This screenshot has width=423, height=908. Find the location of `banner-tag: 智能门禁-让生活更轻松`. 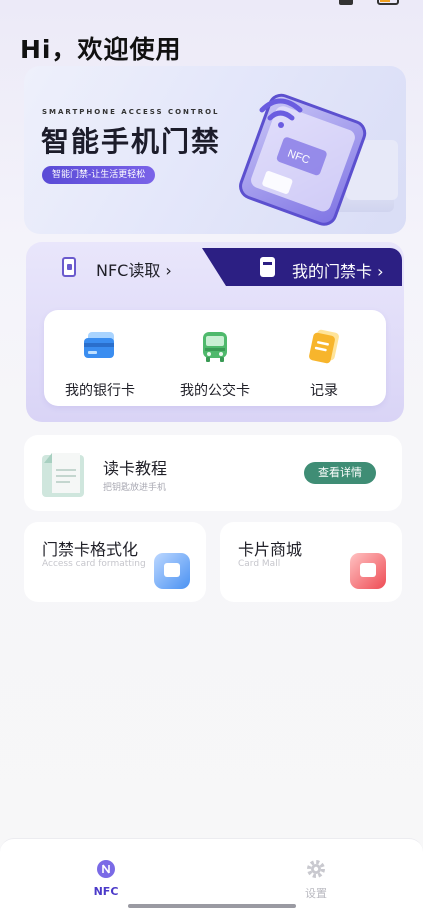

banner-tag: 智能门禁-让生活更轻松 is located at coordinates (99, 175).